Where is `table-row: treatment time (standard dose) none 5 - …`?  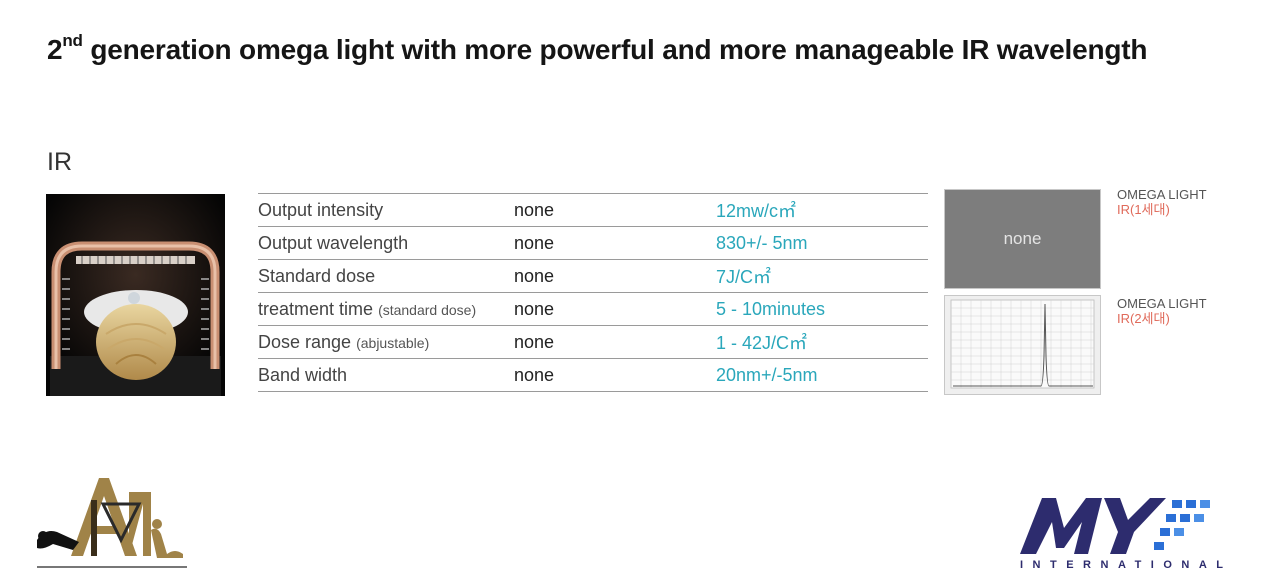
table-row: treatment time (standard dose) none 5 - … is located at coordinates (593, 309).